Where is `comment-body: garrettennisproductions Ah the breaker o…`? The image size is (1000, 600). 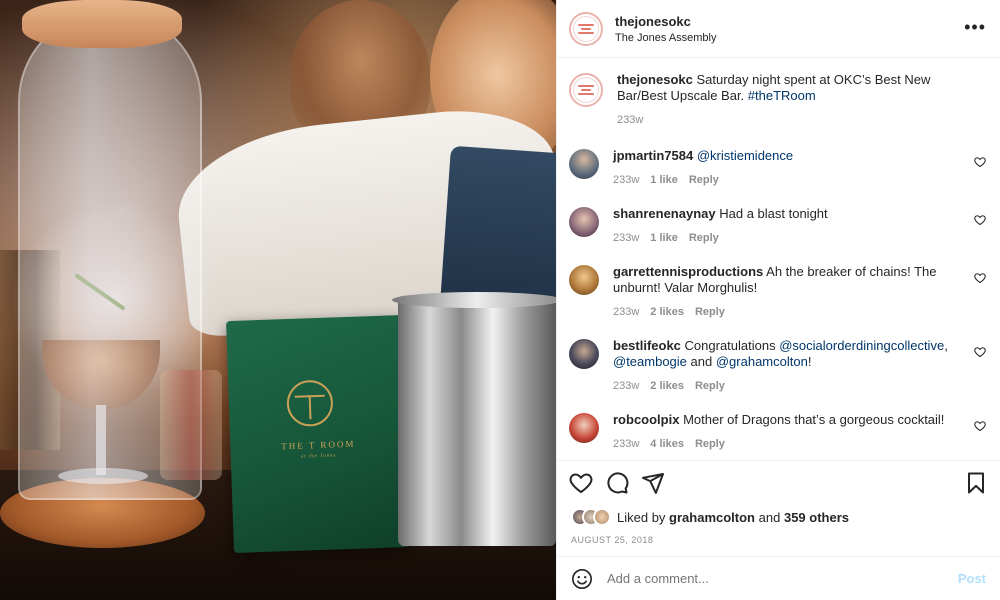 comment-body: garrettennisproductions Ah the breaker o… is located at coordinates (788, 292).